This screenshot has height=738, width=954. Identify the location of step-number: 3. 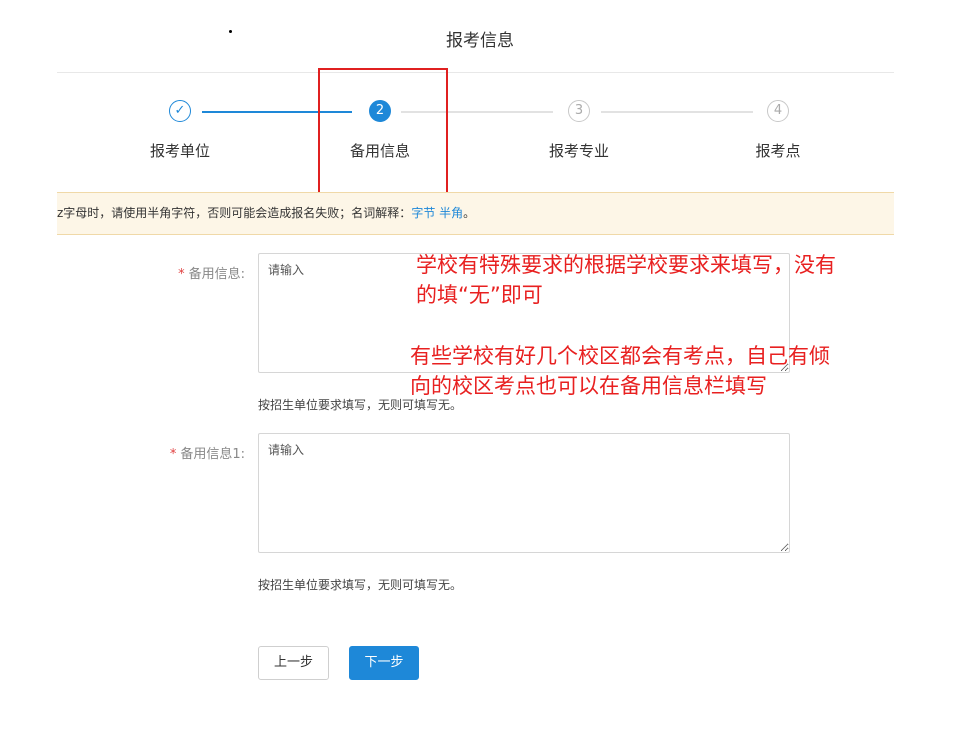
(579, 111).